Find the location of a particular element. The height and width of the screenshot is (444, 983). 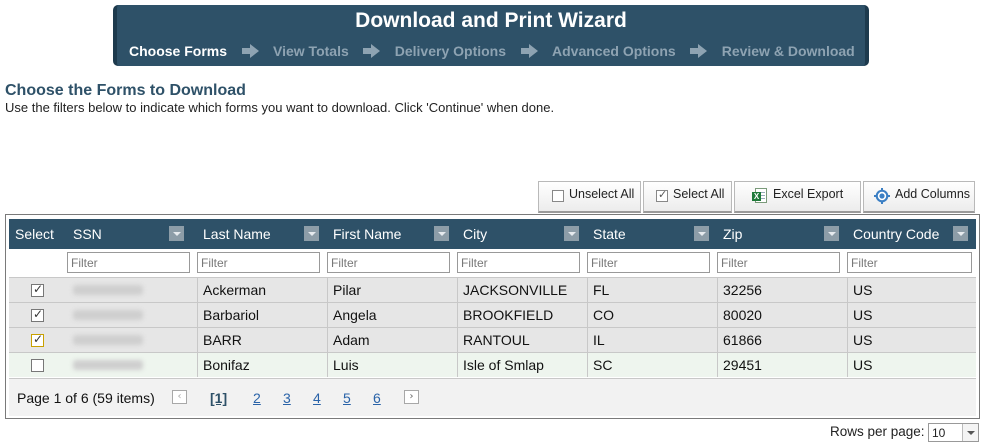

column-header-ssn: SSN is located at coordinates (132, 234).